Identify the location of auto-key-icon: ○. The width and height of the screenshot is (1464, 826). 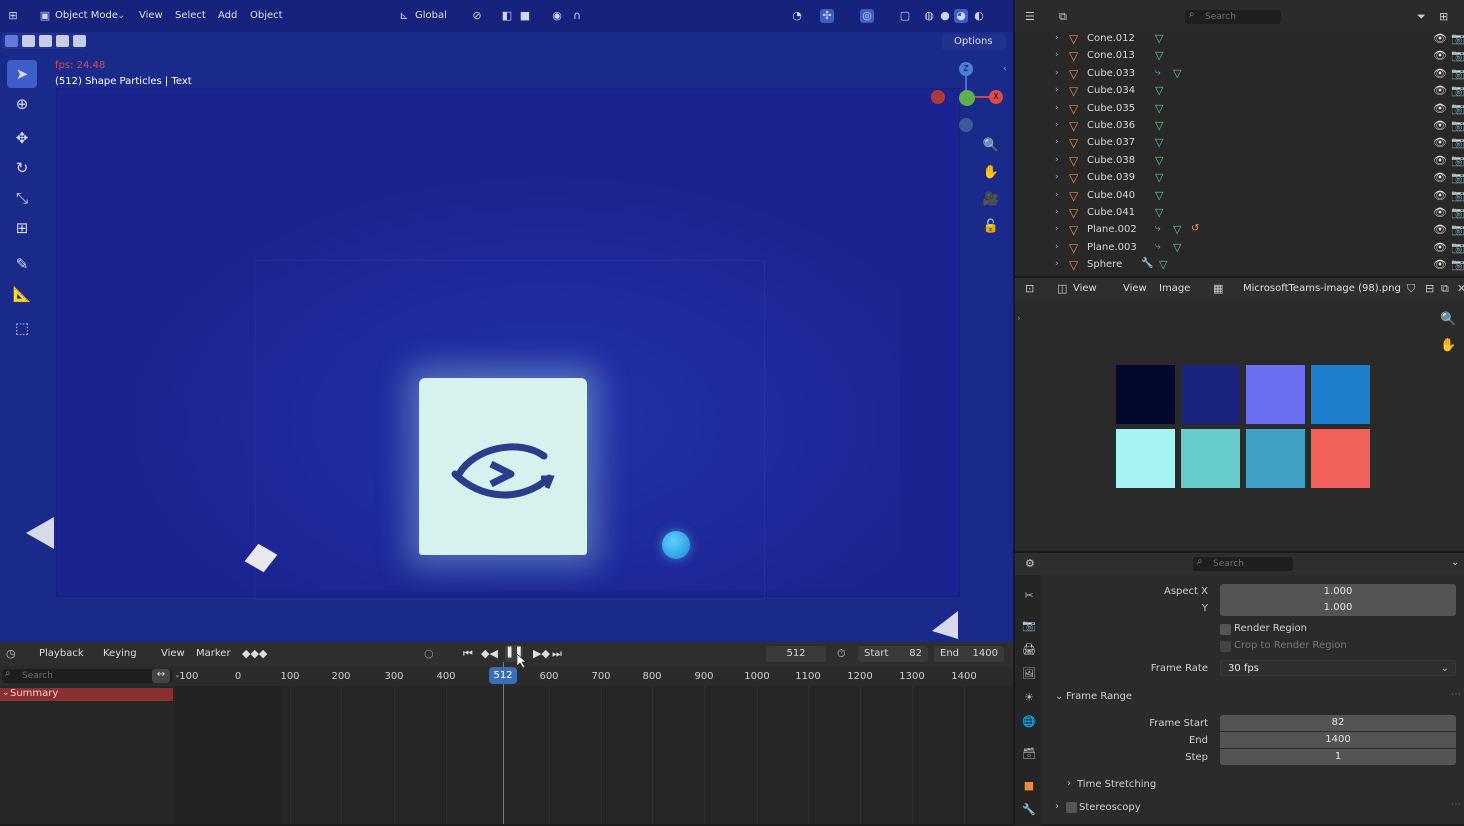
(429, 653).